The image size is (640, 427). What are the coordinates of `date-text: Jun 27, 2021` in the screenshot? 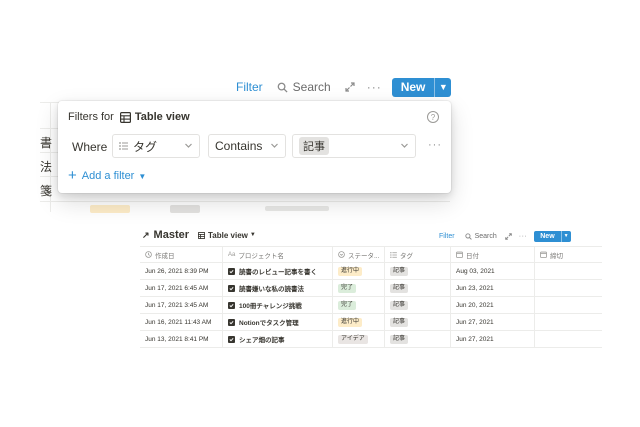 It's located at (475, 322).